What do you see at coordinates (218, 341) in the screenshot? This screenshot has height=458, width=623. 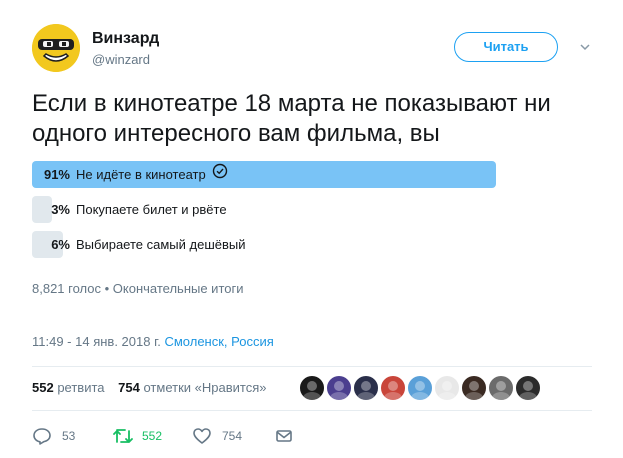 I see `location-link: Смоленск, Россия` at bounding box center [218, 341].